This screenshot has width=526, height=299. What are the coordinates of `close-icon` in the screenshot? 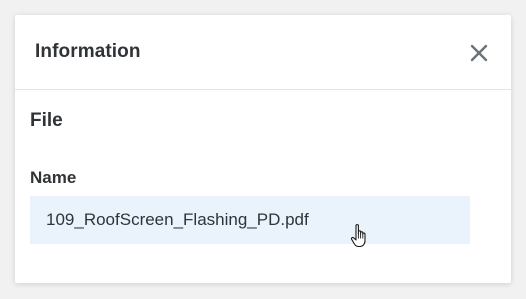 It's located at (479, 53).